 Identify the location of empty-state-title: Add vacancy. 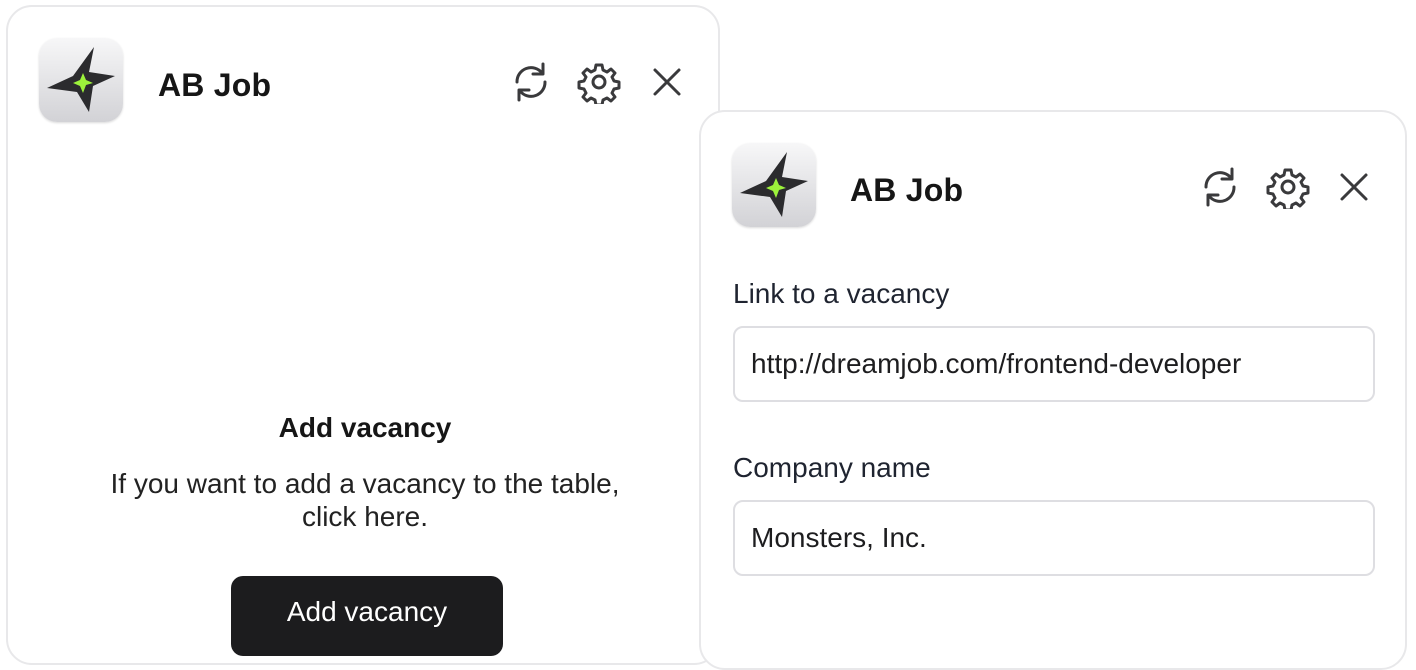
(365, 427).